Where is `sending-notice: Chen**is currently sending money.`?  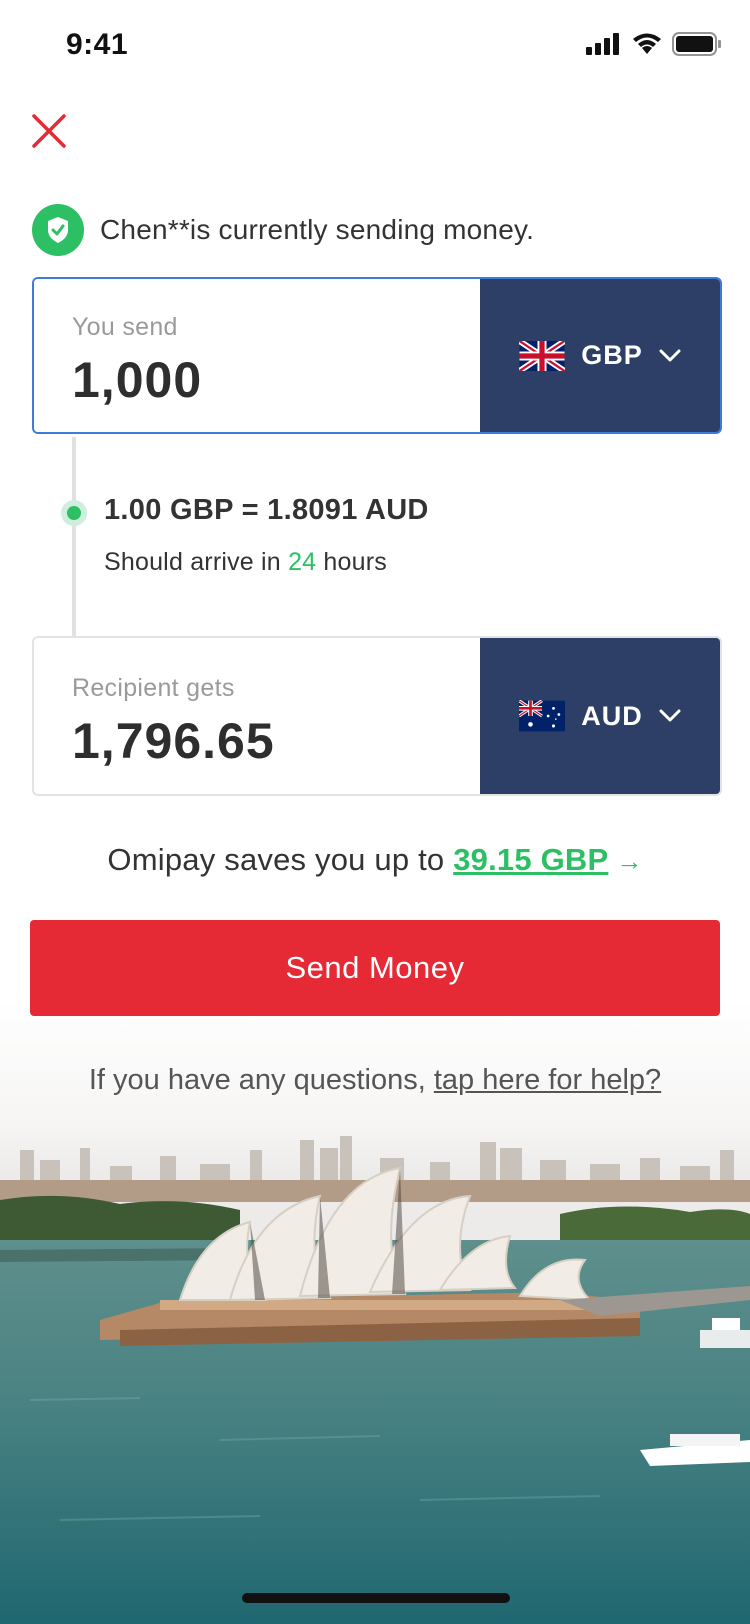
sending-notice: Chen**is currently sending money. is located at coordinates (283, 230).